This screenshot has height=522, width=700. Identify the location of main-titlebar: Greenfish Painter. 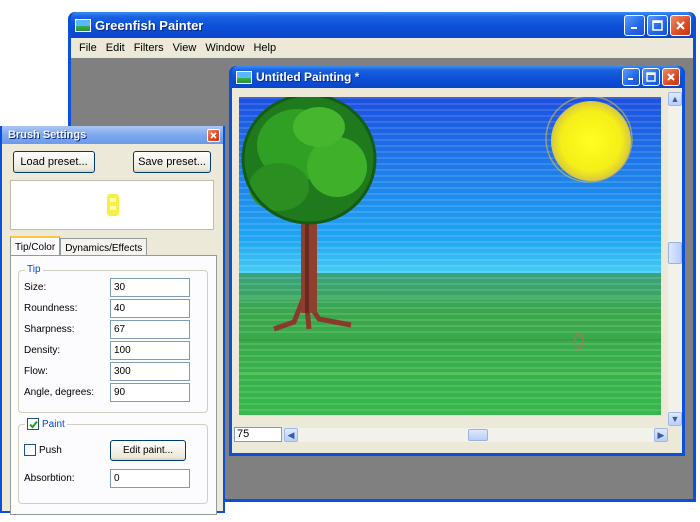
(382, 25).